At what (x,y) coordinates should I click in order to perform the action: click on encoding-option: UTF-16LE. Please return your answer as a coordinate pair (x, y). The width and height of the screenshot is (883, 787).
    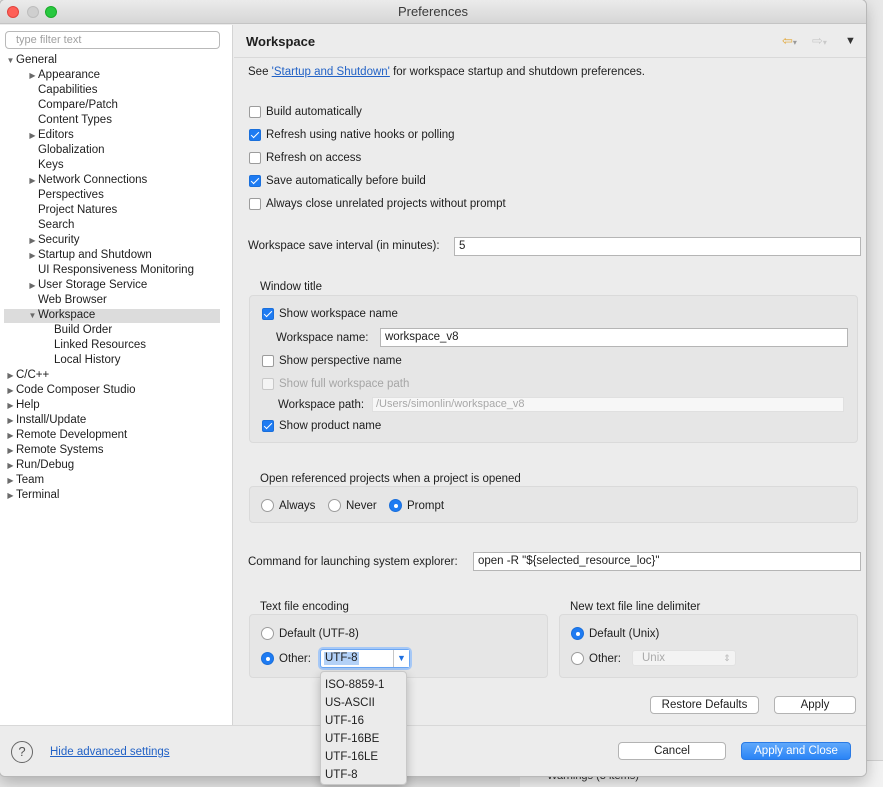
    Looking at the image, I should click on (363, 757).